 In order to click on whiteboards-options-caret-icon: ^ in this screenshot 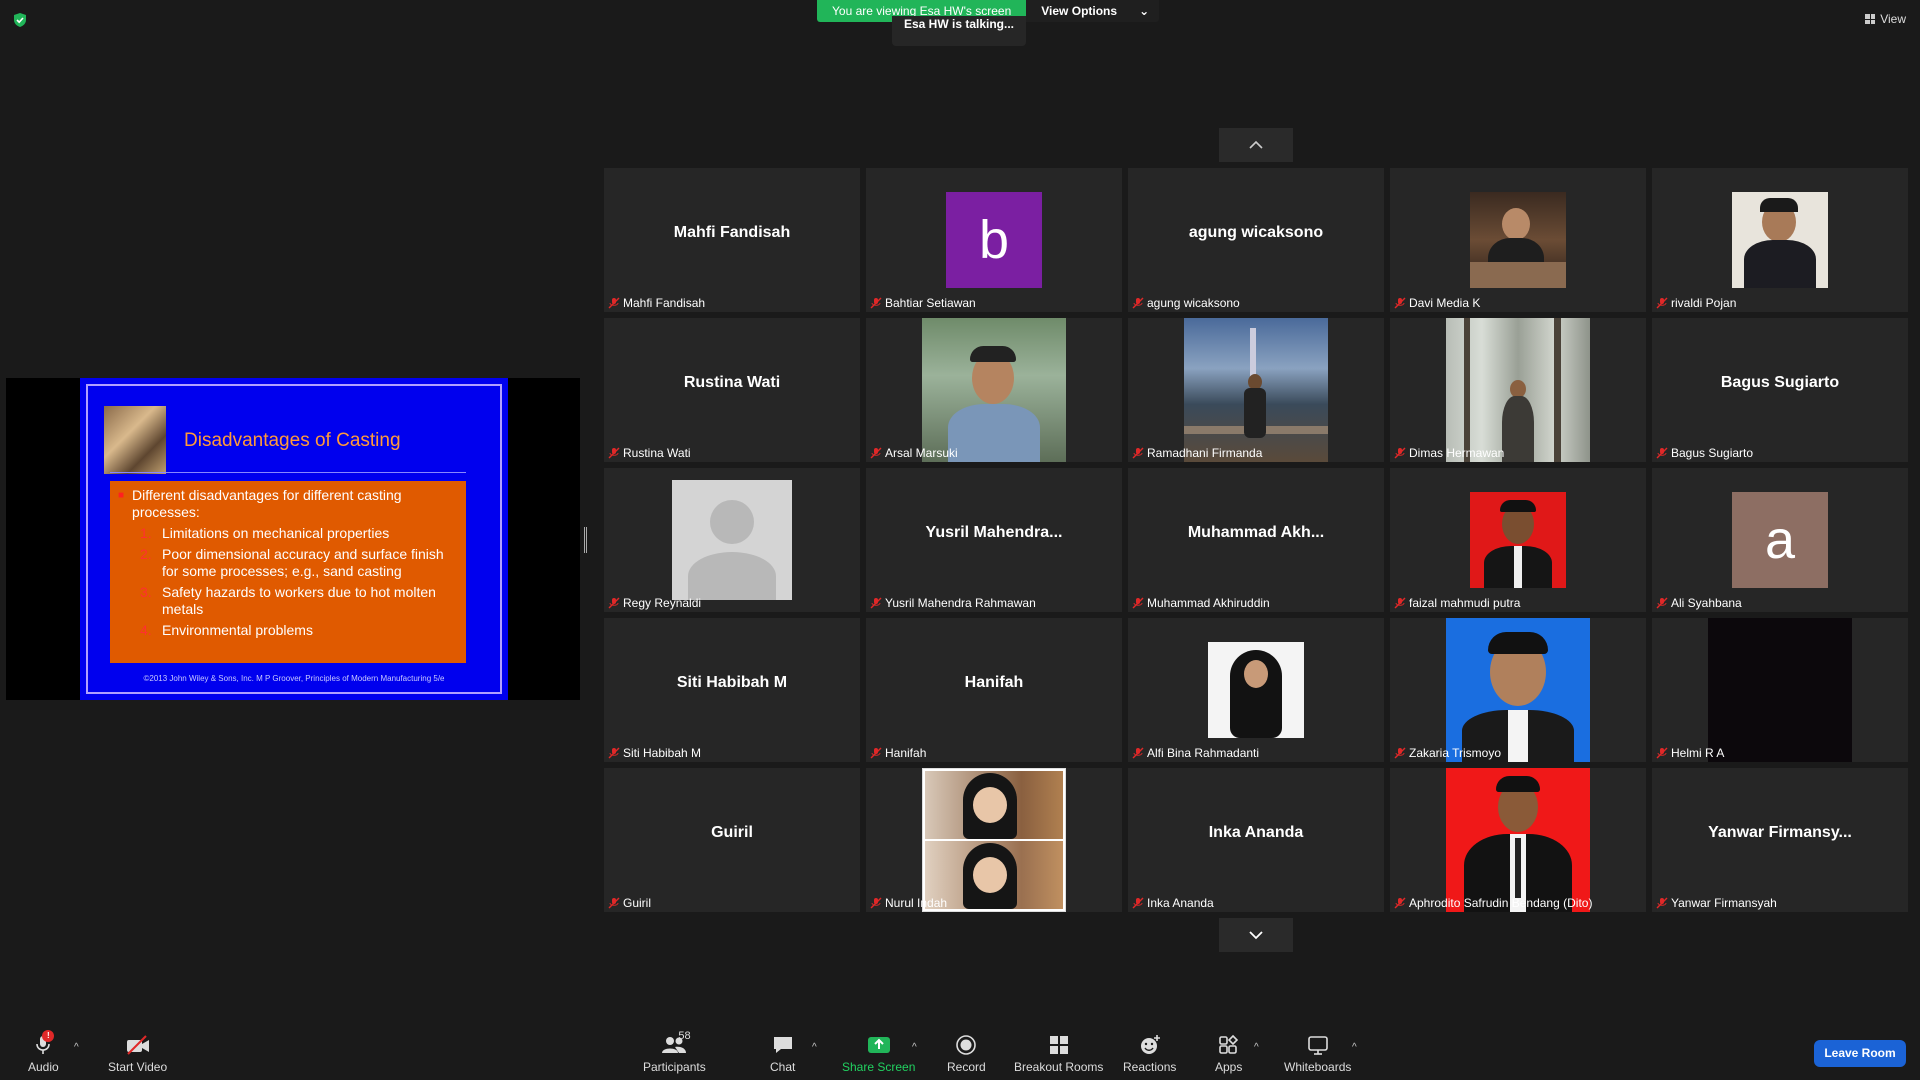, I will do `click(1354, 1047)`.